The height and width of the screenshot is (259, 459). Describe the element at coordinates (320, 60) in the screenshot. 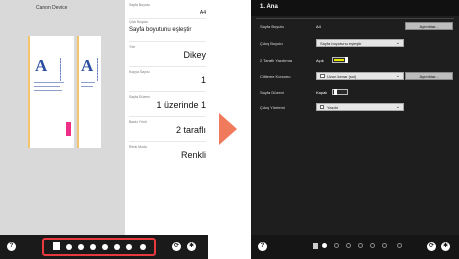

I see `row-value: Açık` at that location.